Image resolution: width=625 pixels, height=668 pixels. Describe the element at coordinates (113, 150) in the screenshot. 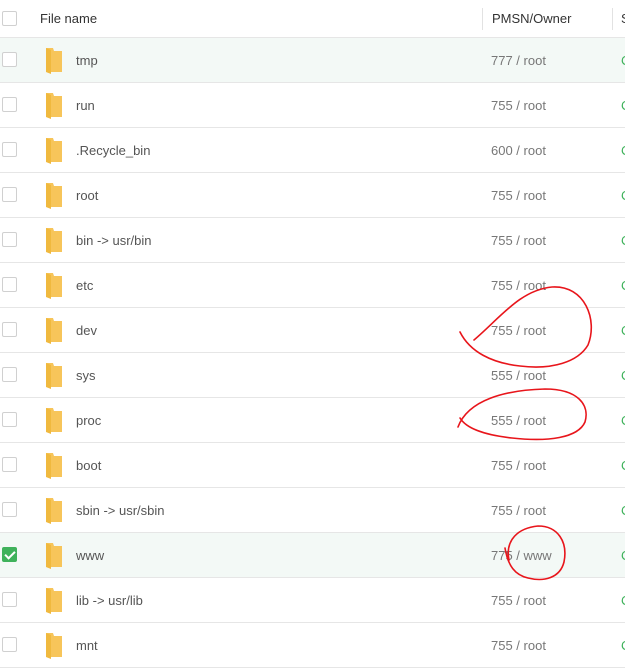

I see `file-name: .Recycle_bin` at that location.